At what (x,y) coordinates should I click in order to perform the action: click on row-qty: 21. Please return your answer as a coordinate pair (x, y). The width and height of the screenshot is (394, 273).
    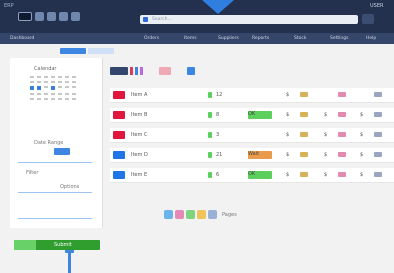
    Looking at the image, I should click on (219, 155).